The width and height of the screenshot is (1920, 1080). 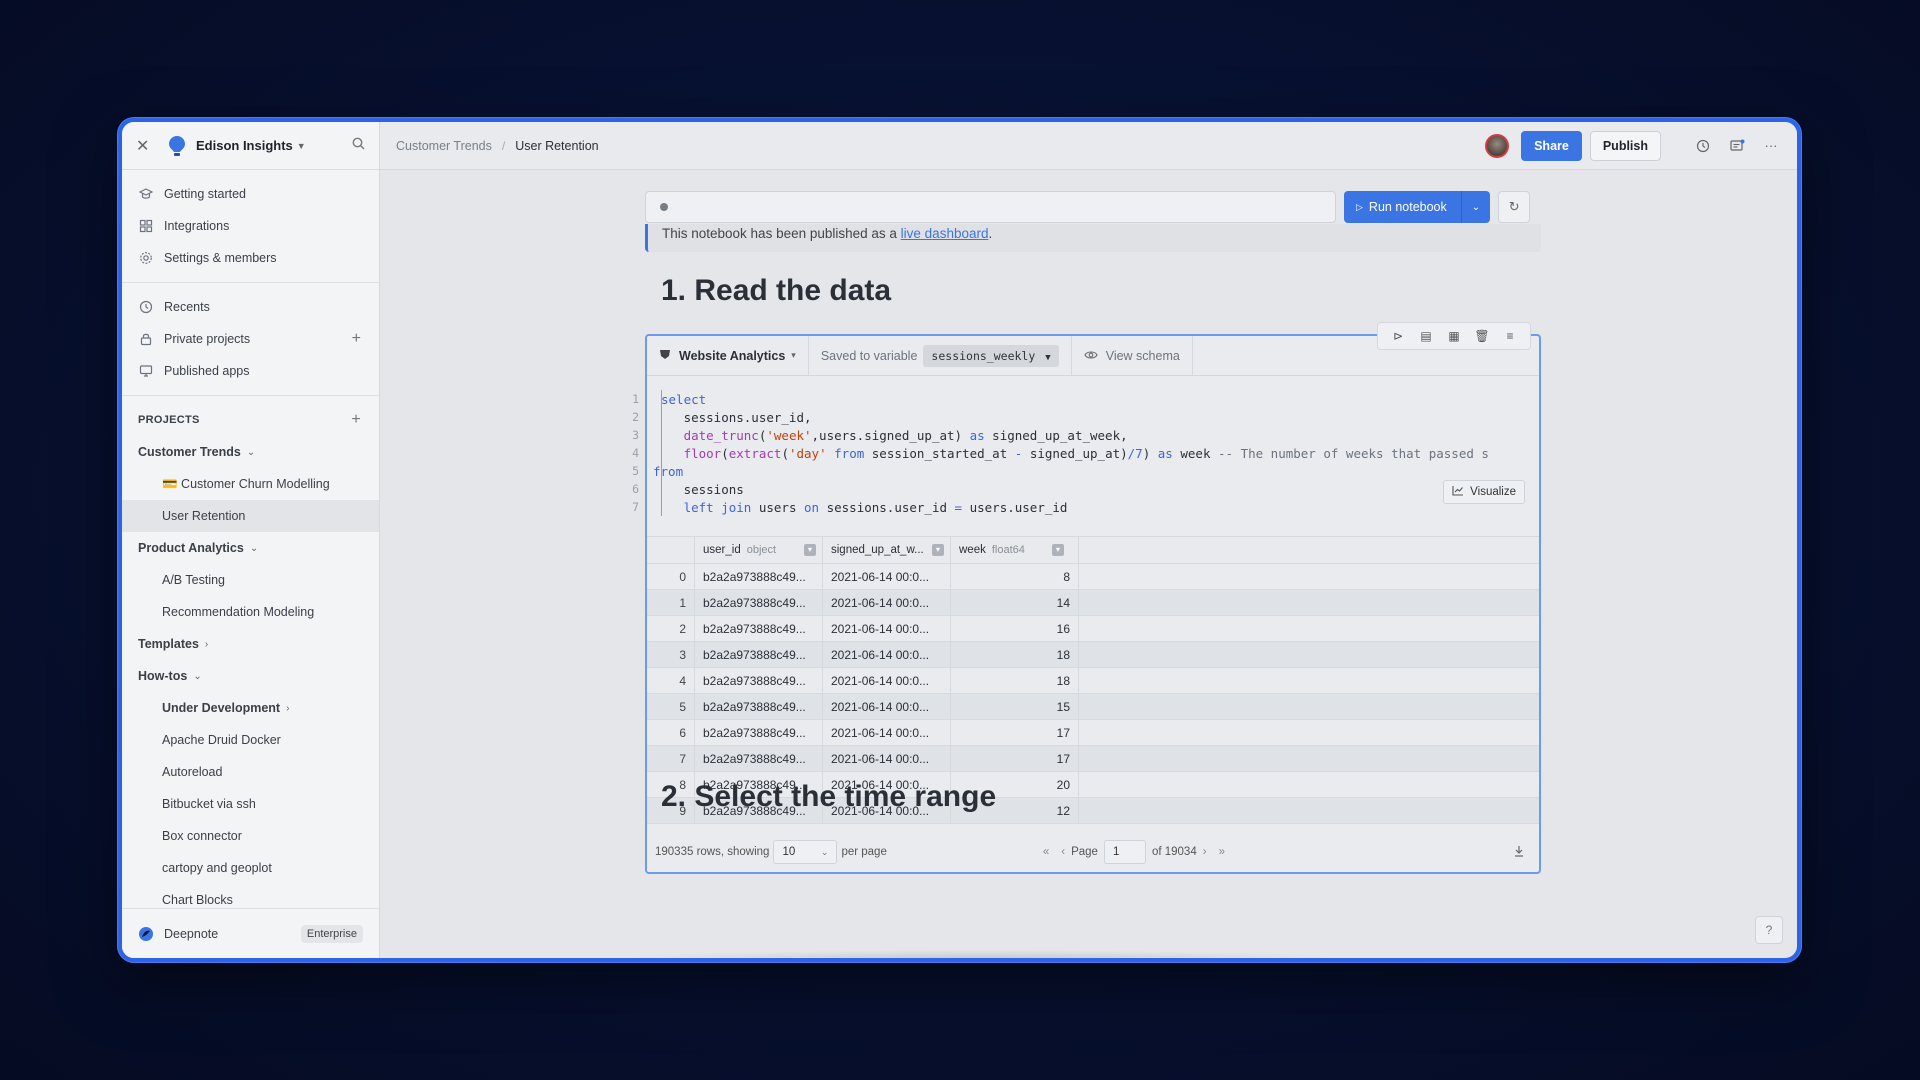 I want to click on table-row: 3 b2a2a973888c49... 2021-06-14 00:0... 18, so click(x=1093, y=655).